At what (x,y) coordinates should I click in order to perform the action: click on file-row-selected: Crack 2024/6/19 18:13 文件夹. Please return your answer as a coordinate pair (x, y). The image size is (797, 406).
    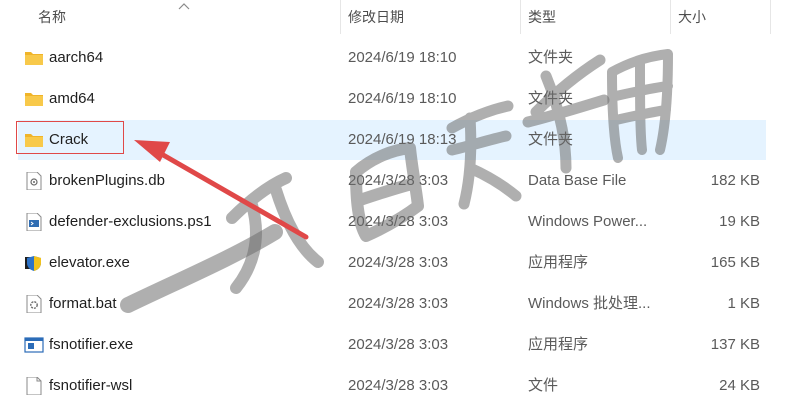
    Looking at the image, I should click on (392, 140).